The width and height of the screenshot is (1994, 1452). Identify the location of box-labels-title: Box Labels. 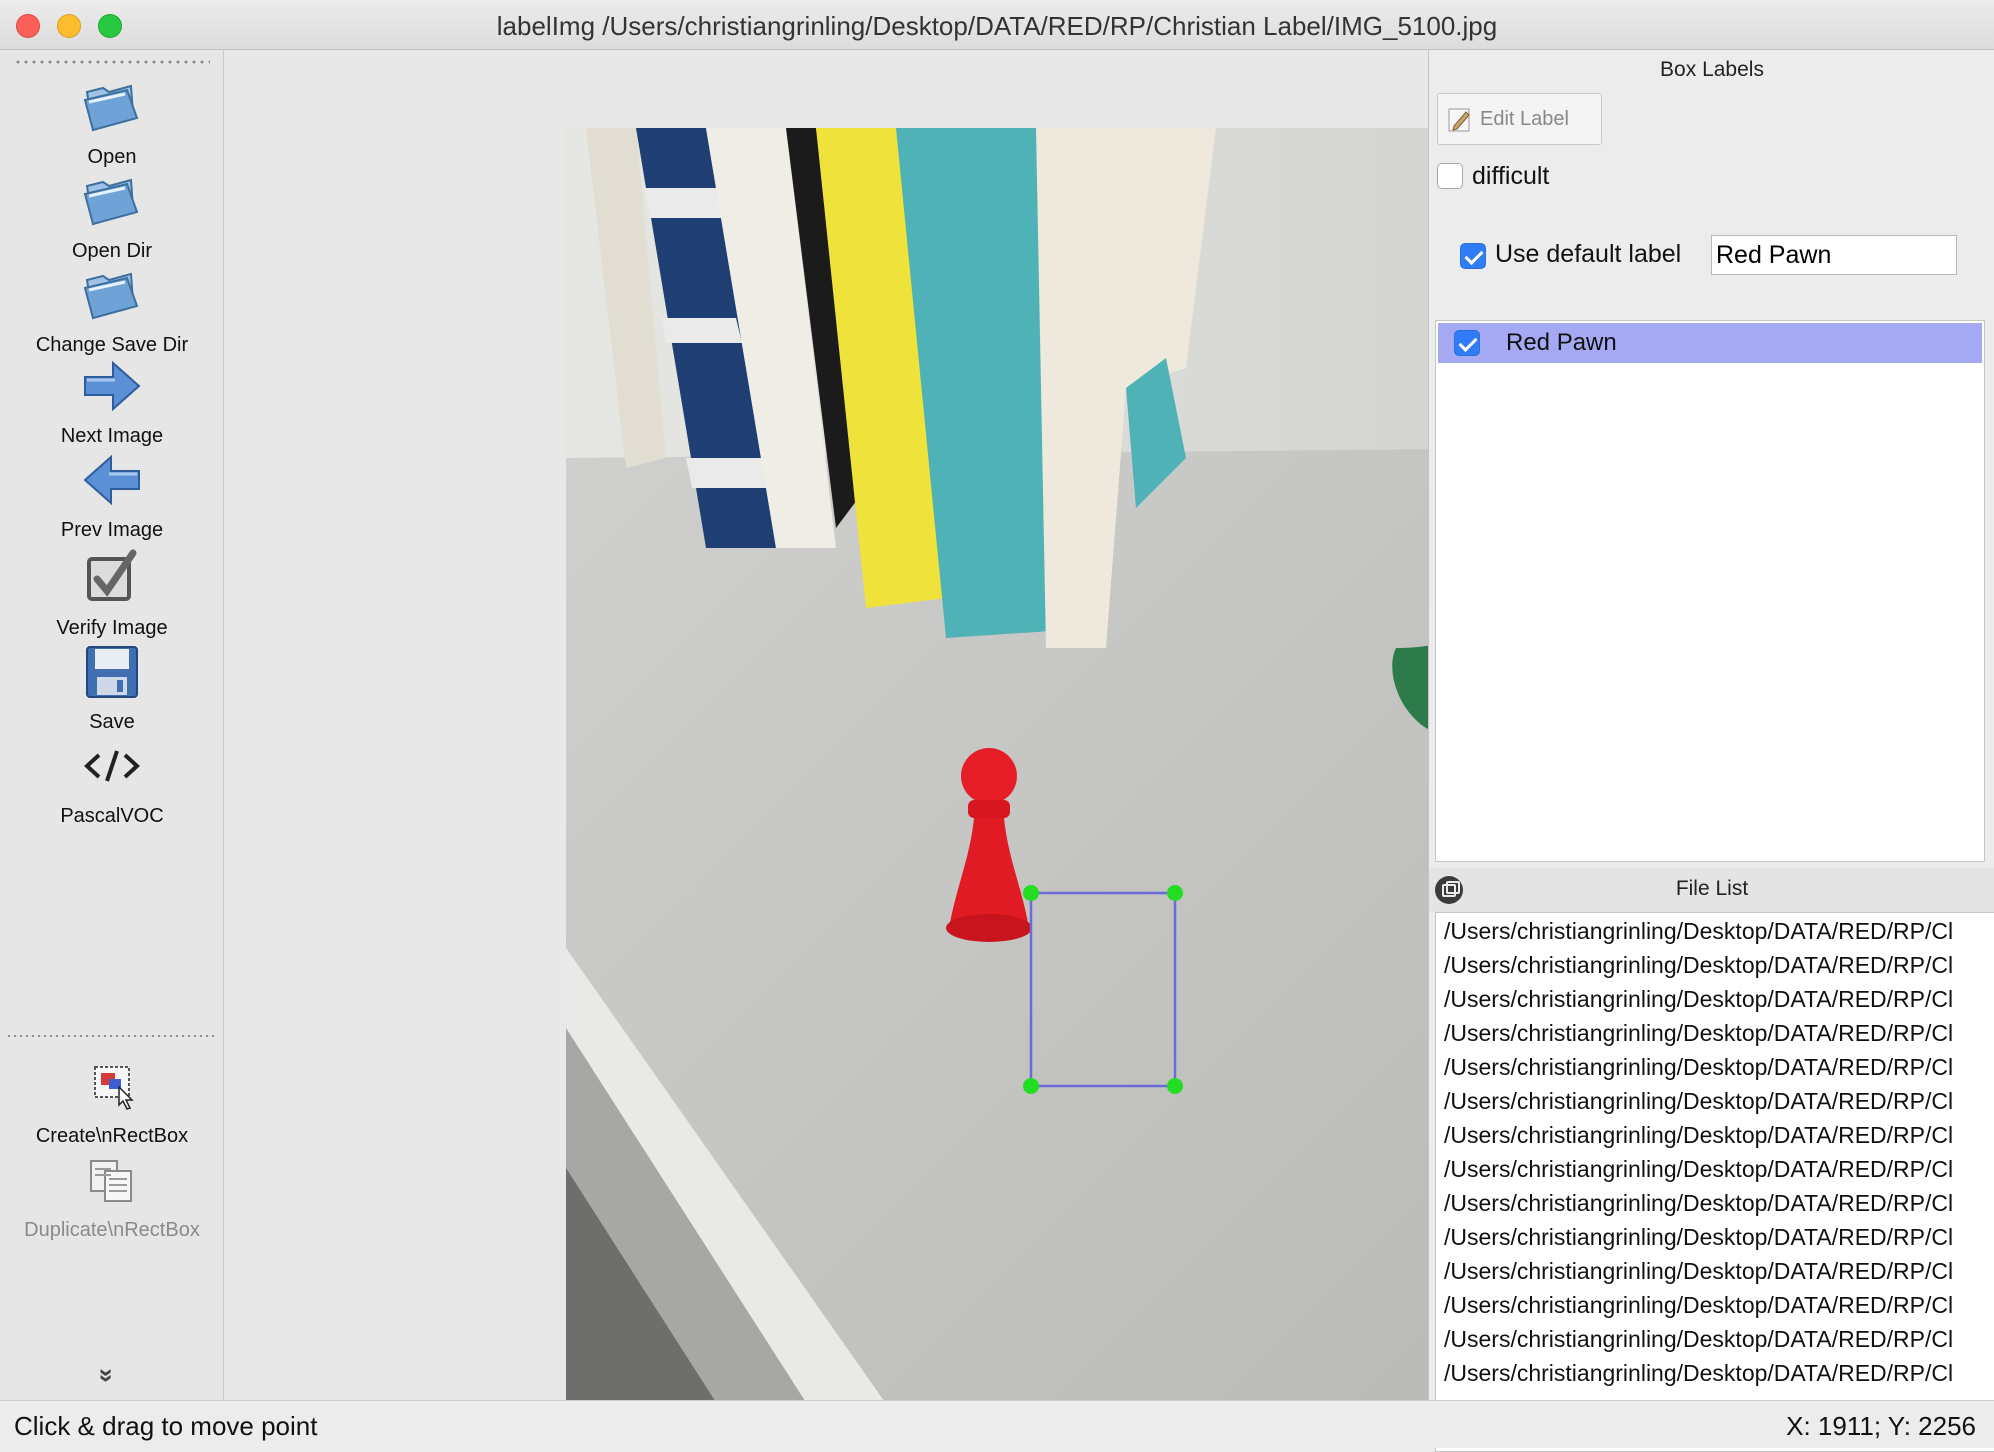
(1712, 69).